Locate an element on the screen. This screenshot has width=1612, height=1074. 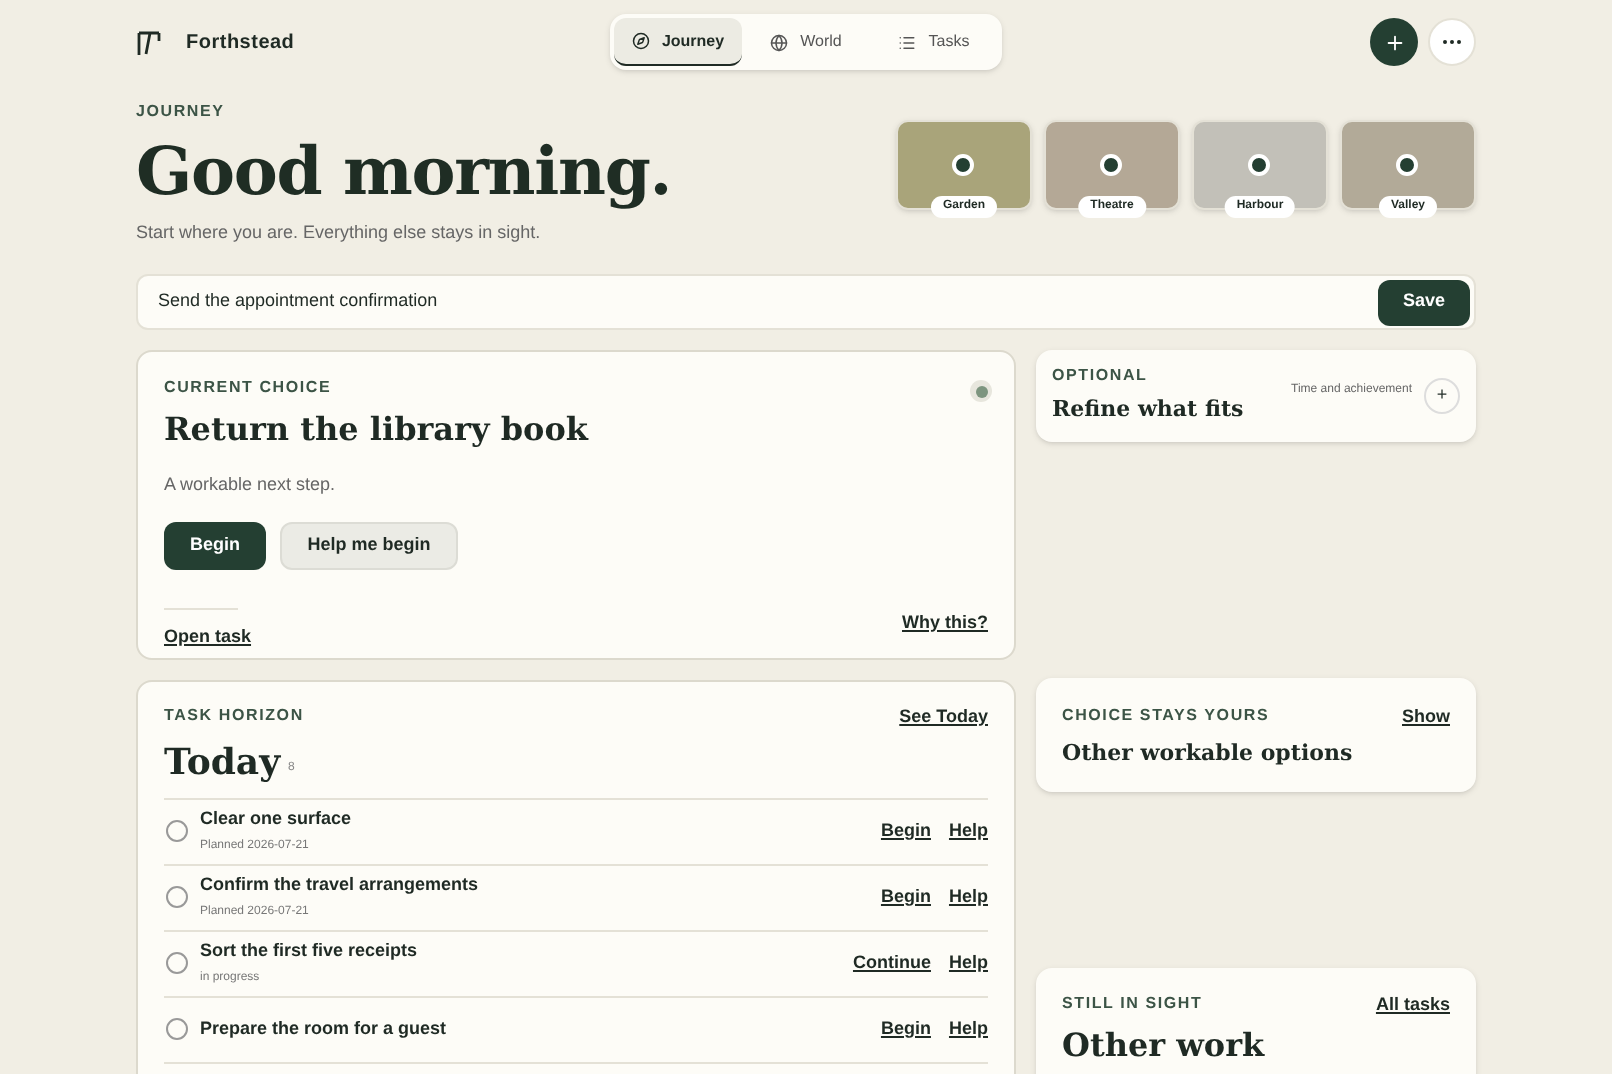
expand-button: + is located at coordinates (1442, 396).